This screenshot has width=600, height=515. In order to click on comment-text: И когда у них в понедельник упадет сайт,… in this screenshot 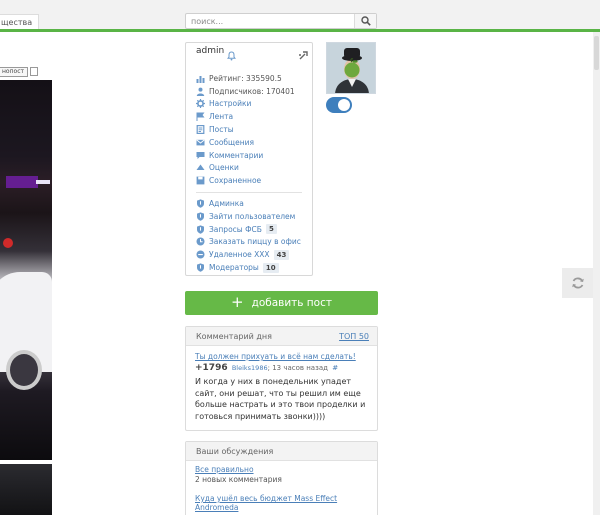, I will do `click(280, 399)`.